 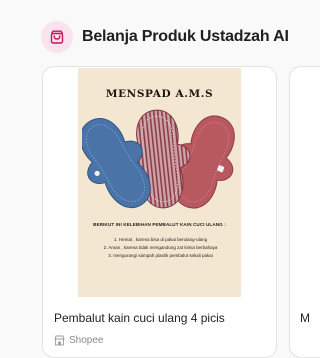 I want to click on pad-illustration, so click(x=158, y=159).